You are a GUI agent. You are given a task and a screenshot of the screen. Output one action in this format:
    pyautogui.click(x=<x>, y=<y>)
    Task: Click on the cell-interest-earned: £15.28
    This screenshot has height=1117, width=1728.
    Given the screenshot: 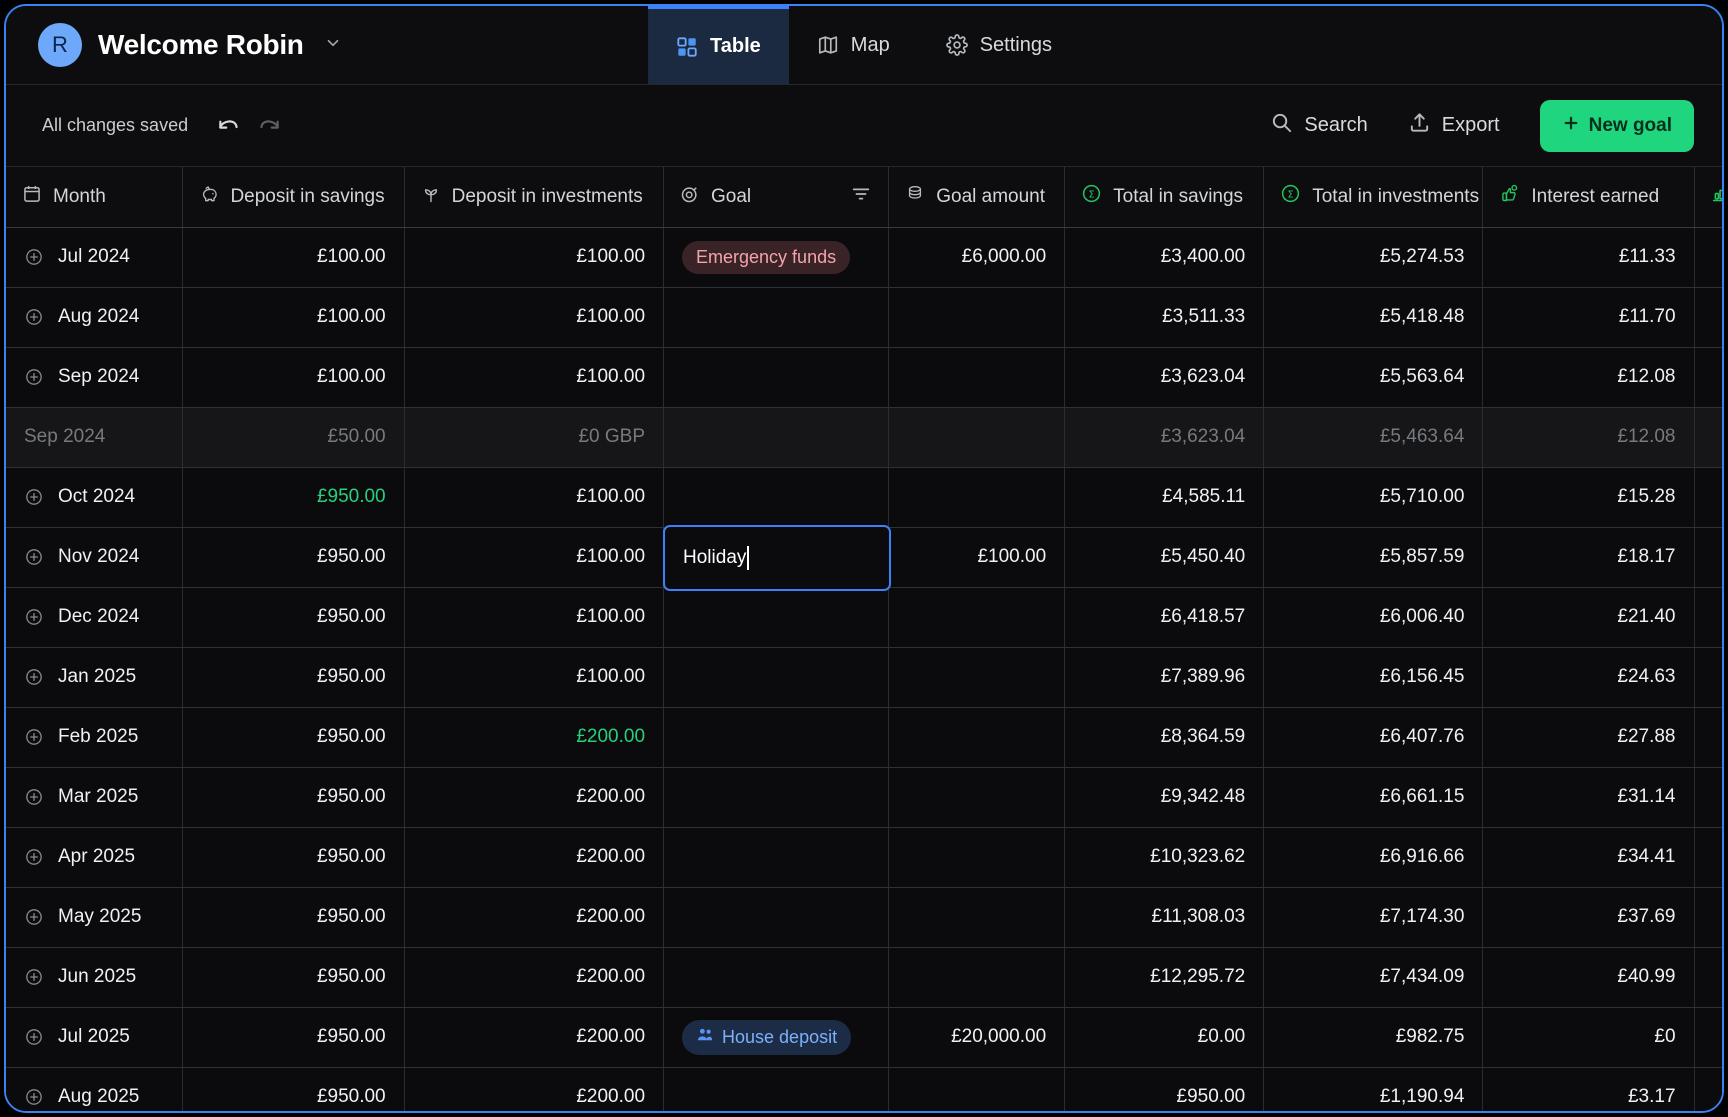 What is the action you would take?
    pyautogui.click(x=1588, y=497)
    